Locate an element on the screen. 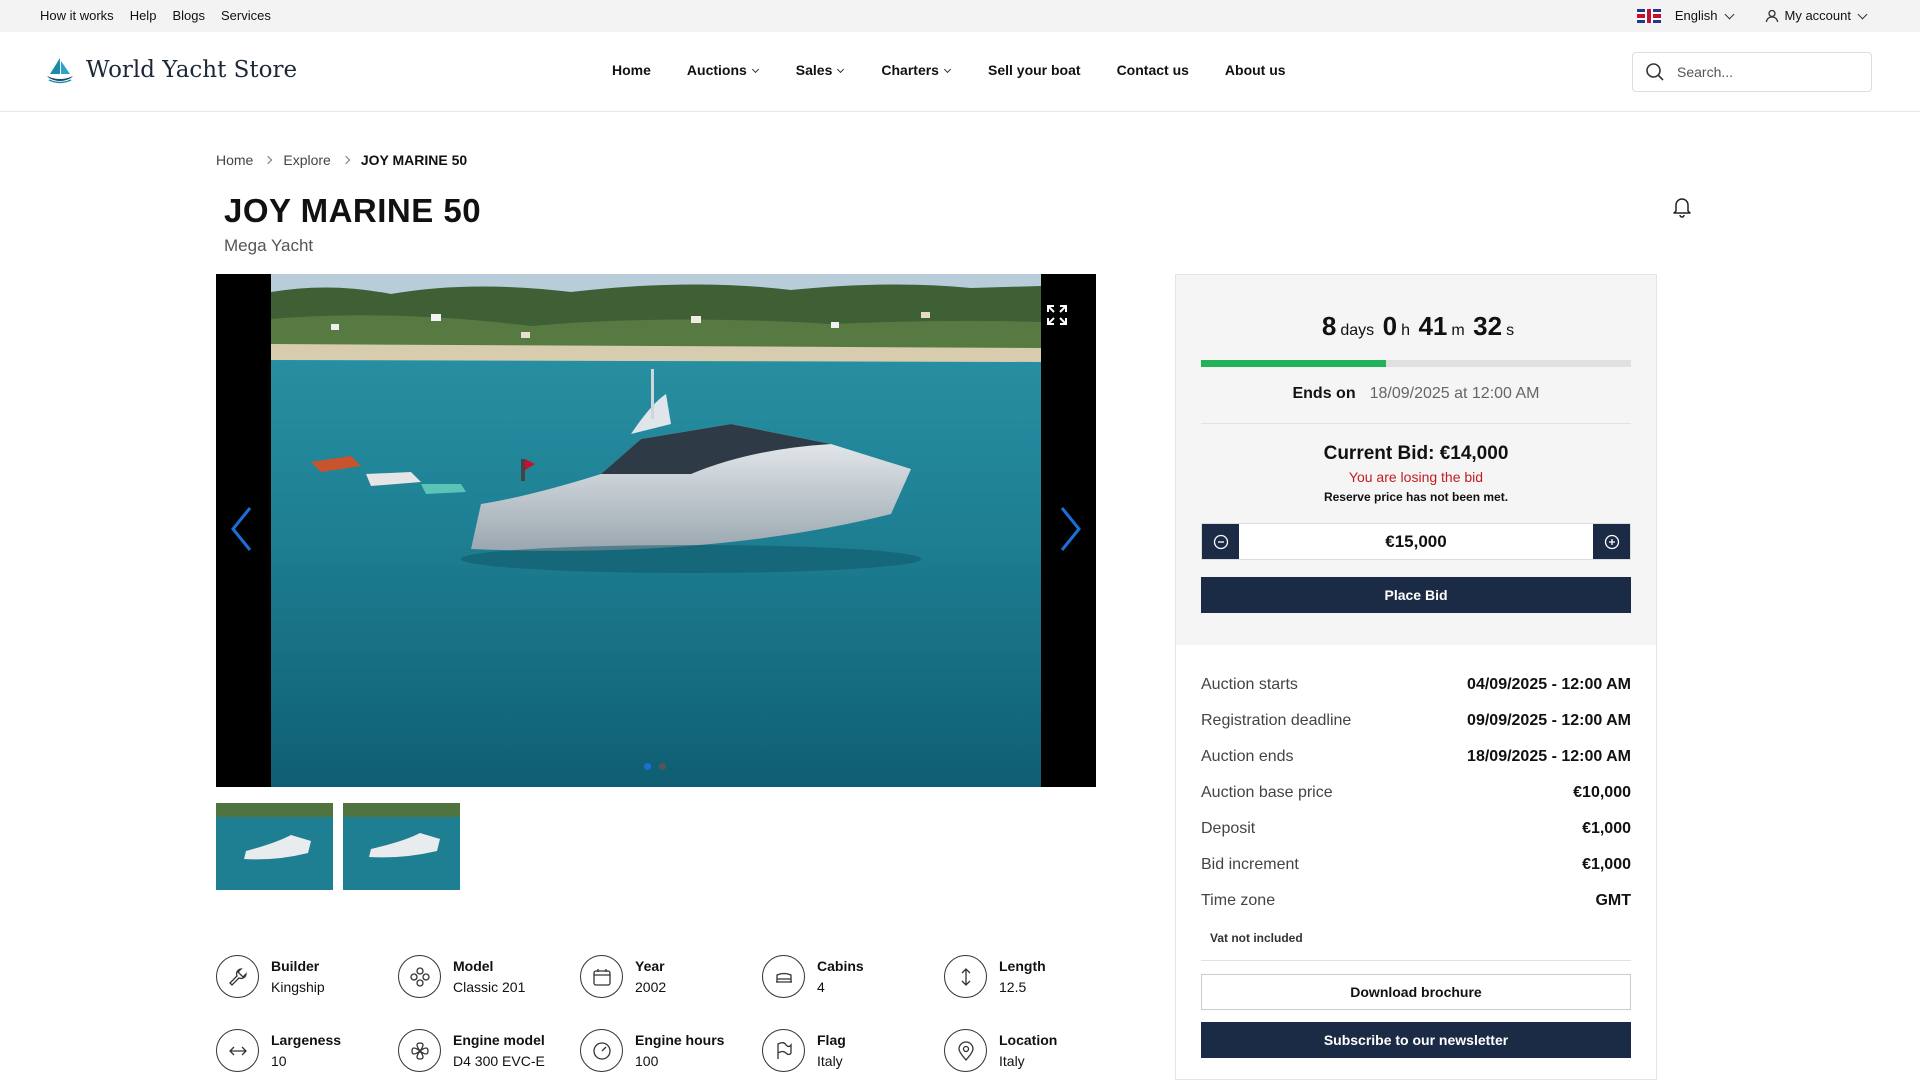 The height and width of the screenshot is (1080, 1920). decrease-bid-button is located at coordinates (1220, 541).